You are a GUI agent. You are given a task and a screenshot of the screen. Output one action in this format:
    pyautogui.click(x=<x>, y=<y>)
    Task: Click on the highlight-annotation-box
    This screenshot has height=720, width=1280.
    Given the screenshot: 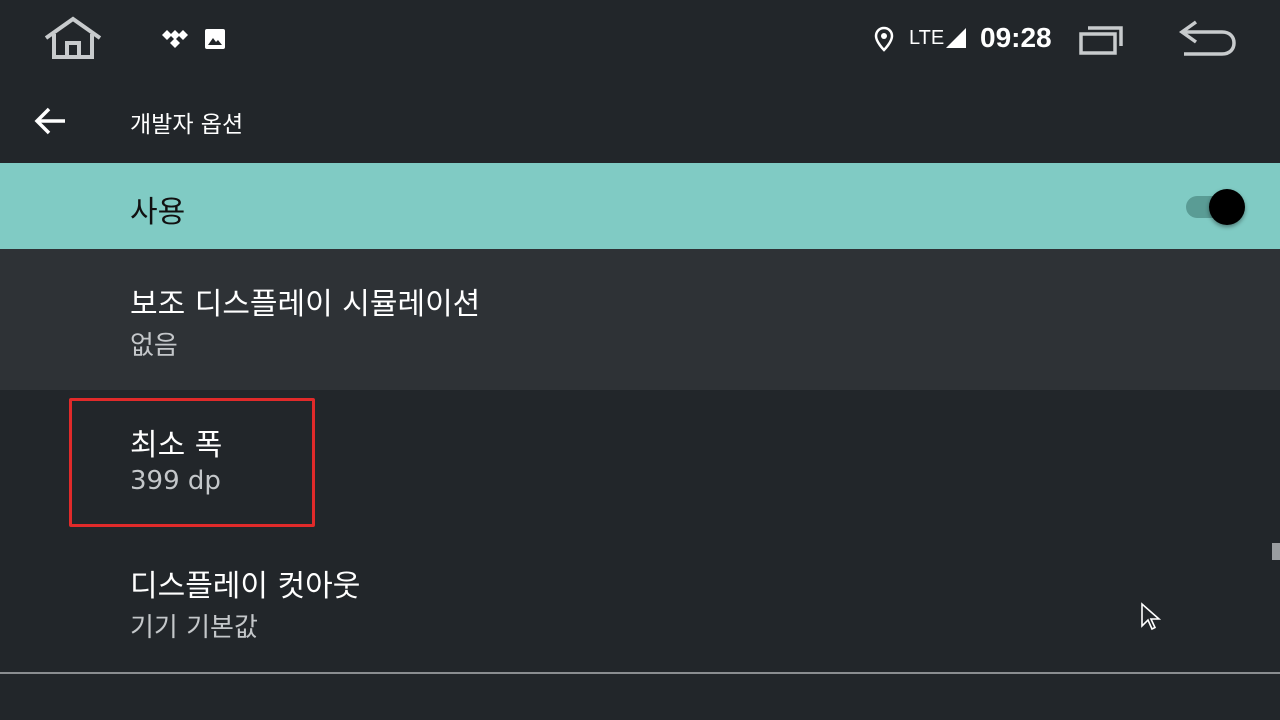 What is the action you would take?
    pyautogui.click(x=192, y=462)
    